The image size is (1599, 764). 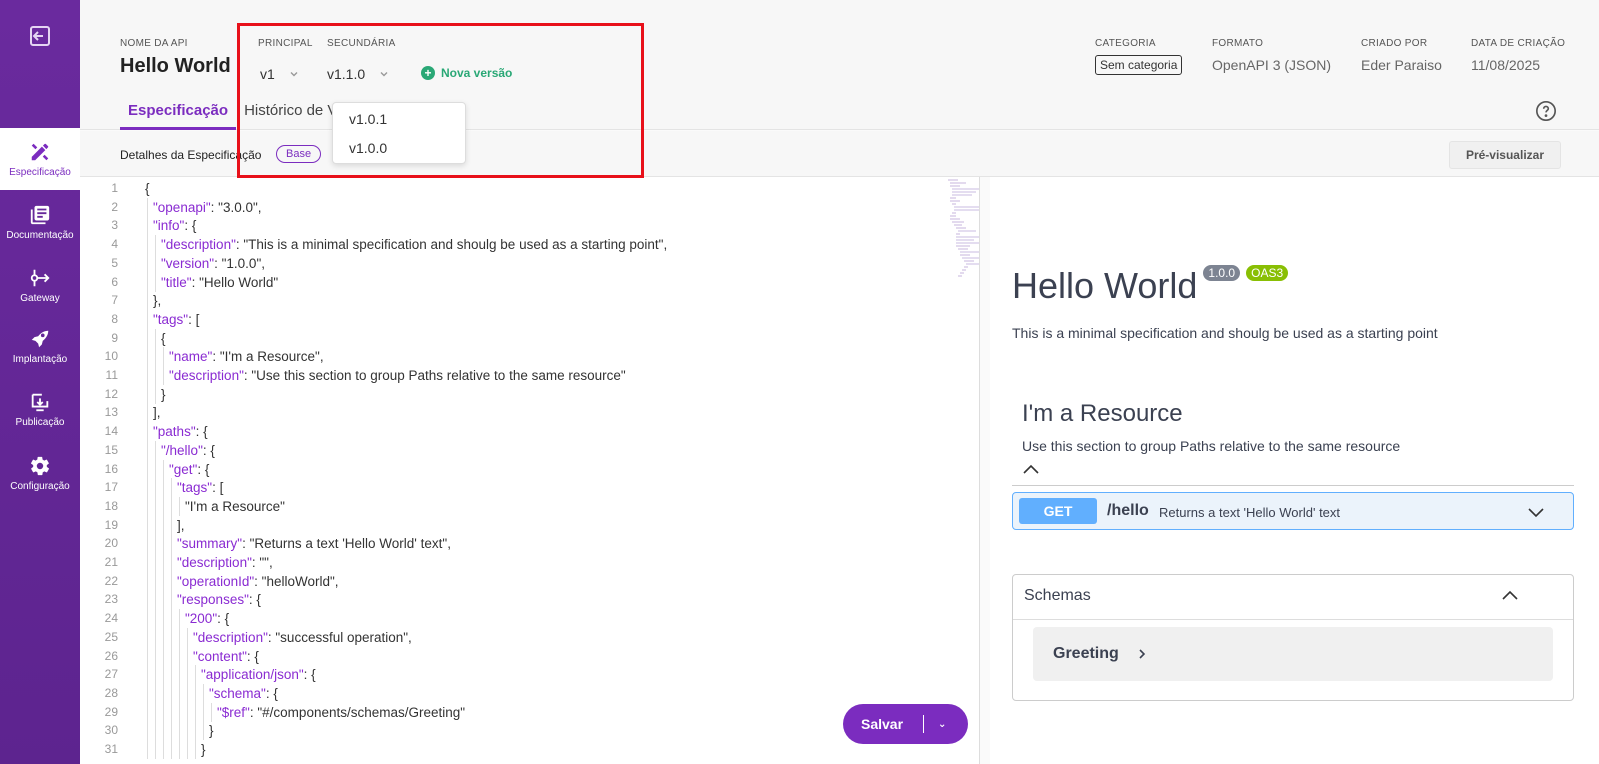 What do you see at coordinates (1057, 596) in the screenshot?
I see `schemas-title: Schemas` at bounding box center [1057, 596].